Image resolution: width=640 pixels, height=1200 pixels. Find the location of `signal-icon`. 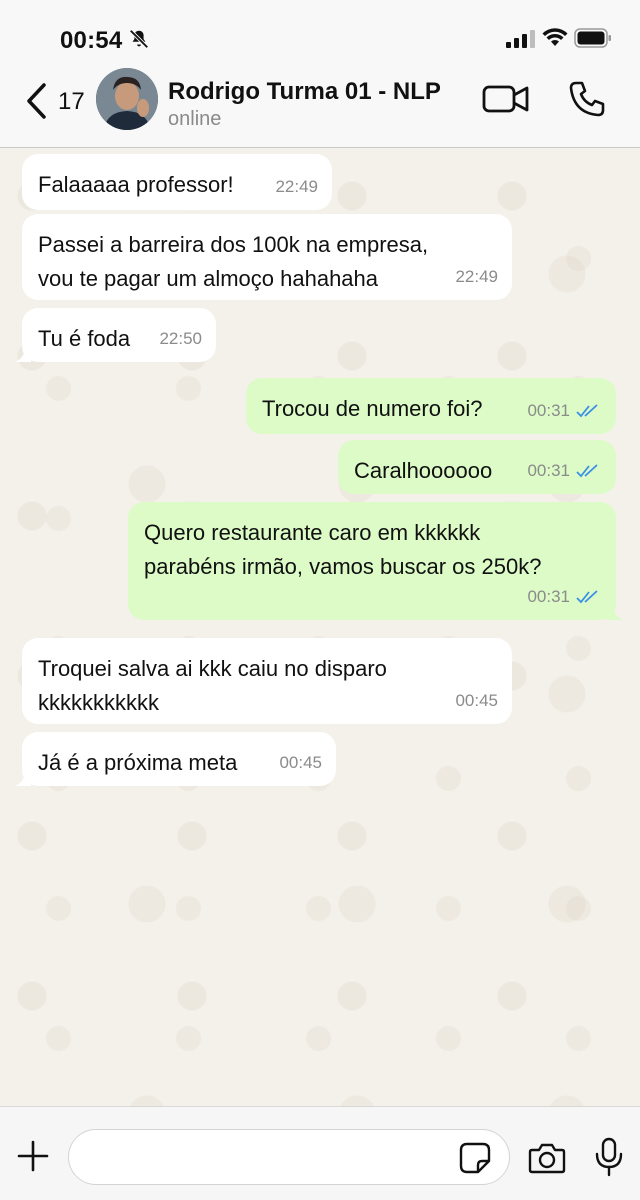

signal-icon is located at coordinates (520, 39).